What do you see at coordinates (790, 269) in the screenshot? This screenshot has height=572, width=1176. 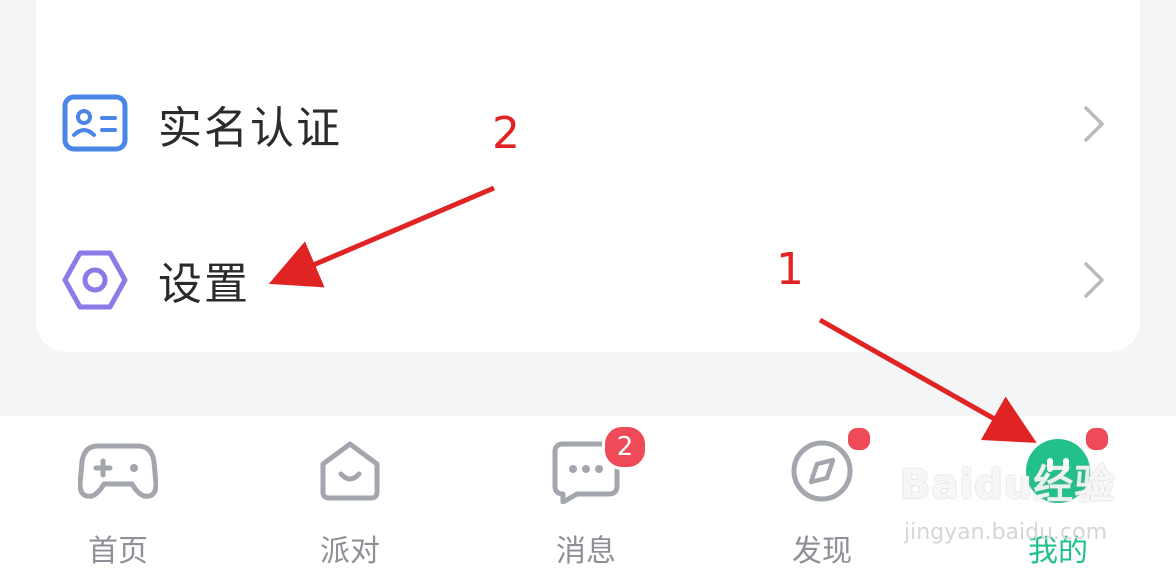 I see `annotation-step-1: 1` at bounding box center [790, 269].